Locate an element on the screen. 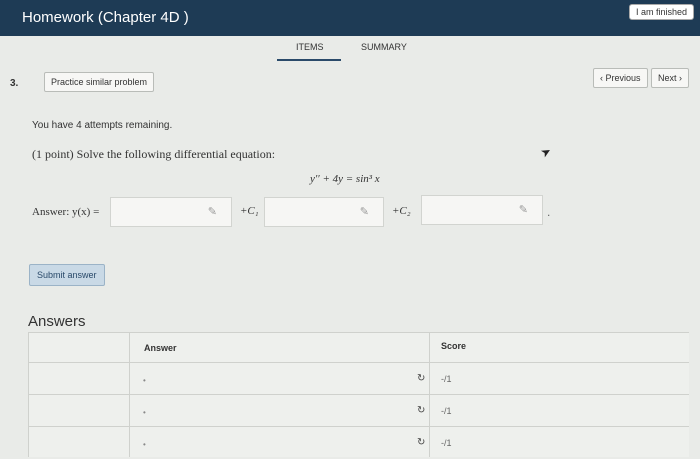  answers-heading: Answers is located at coordinates (57, 321).